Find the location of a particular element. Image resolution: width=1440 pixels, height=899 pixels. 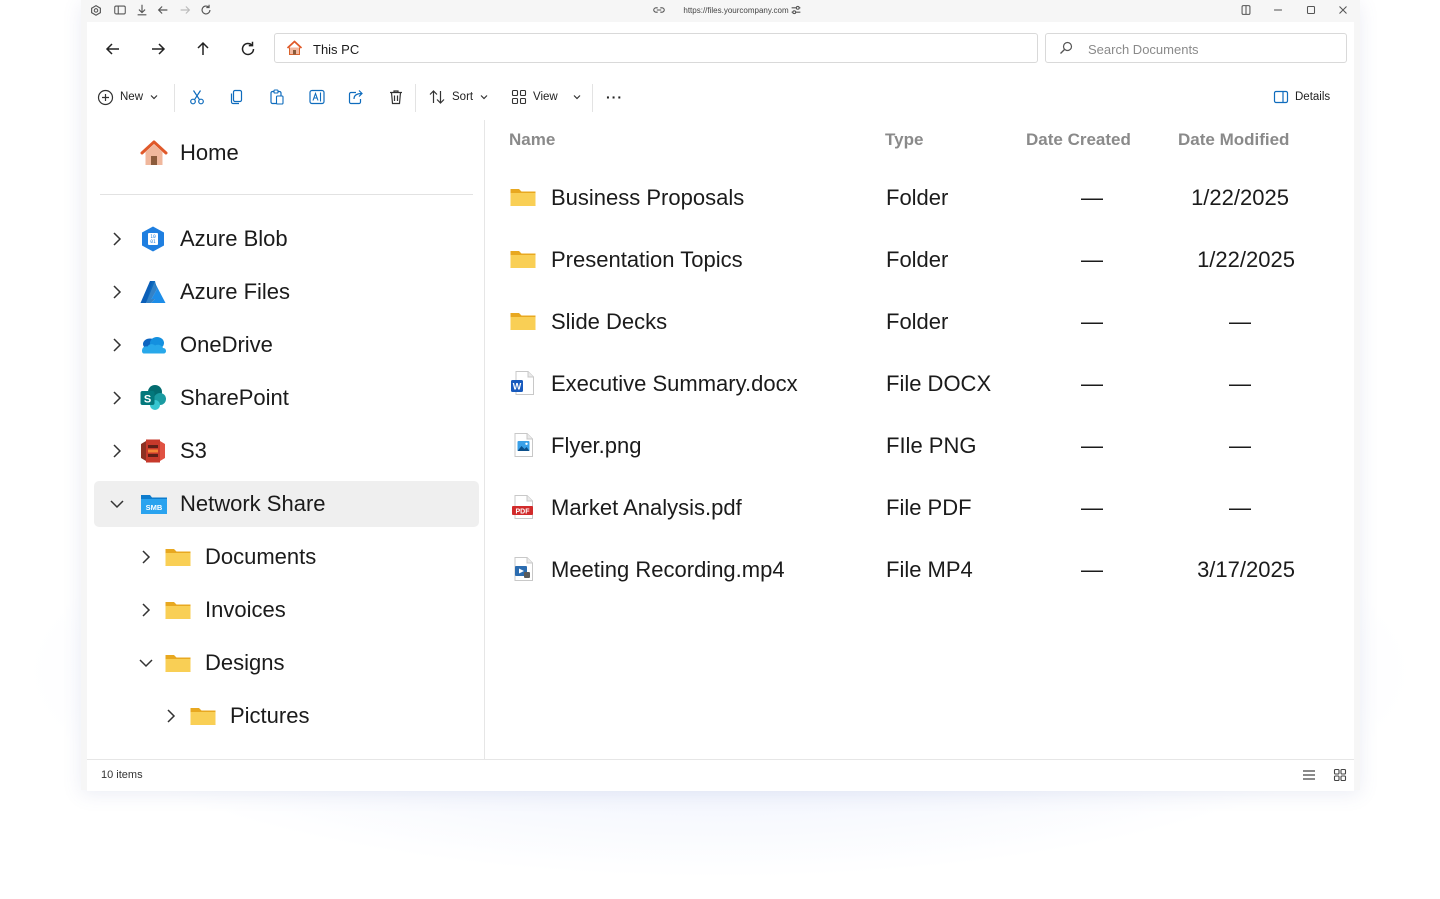

sharepoint-icon: S is located at coordinates (153, 398).